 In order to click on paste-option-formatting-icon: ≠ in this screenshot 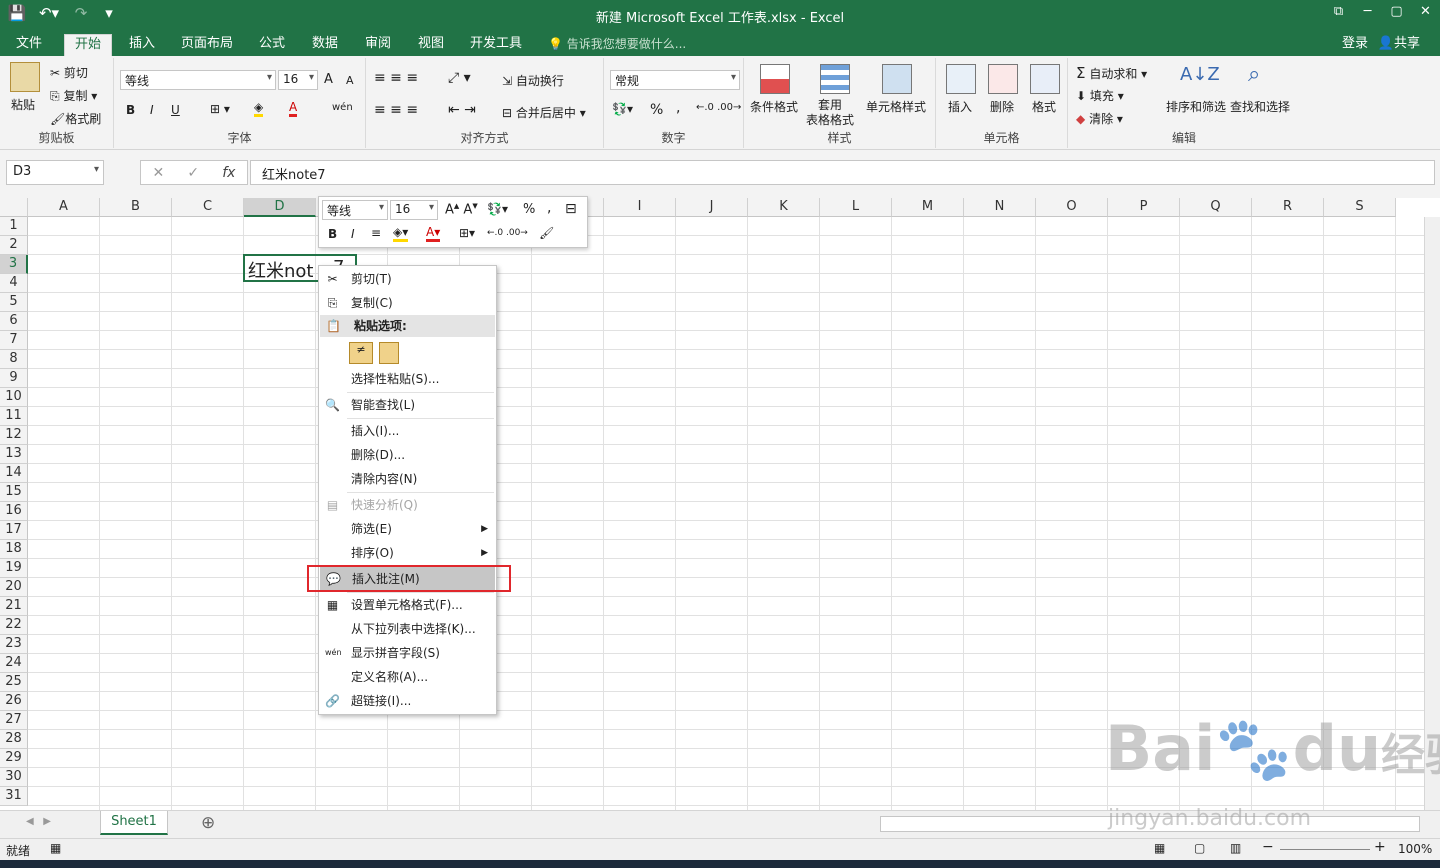, I will do `click(361, 353)`.